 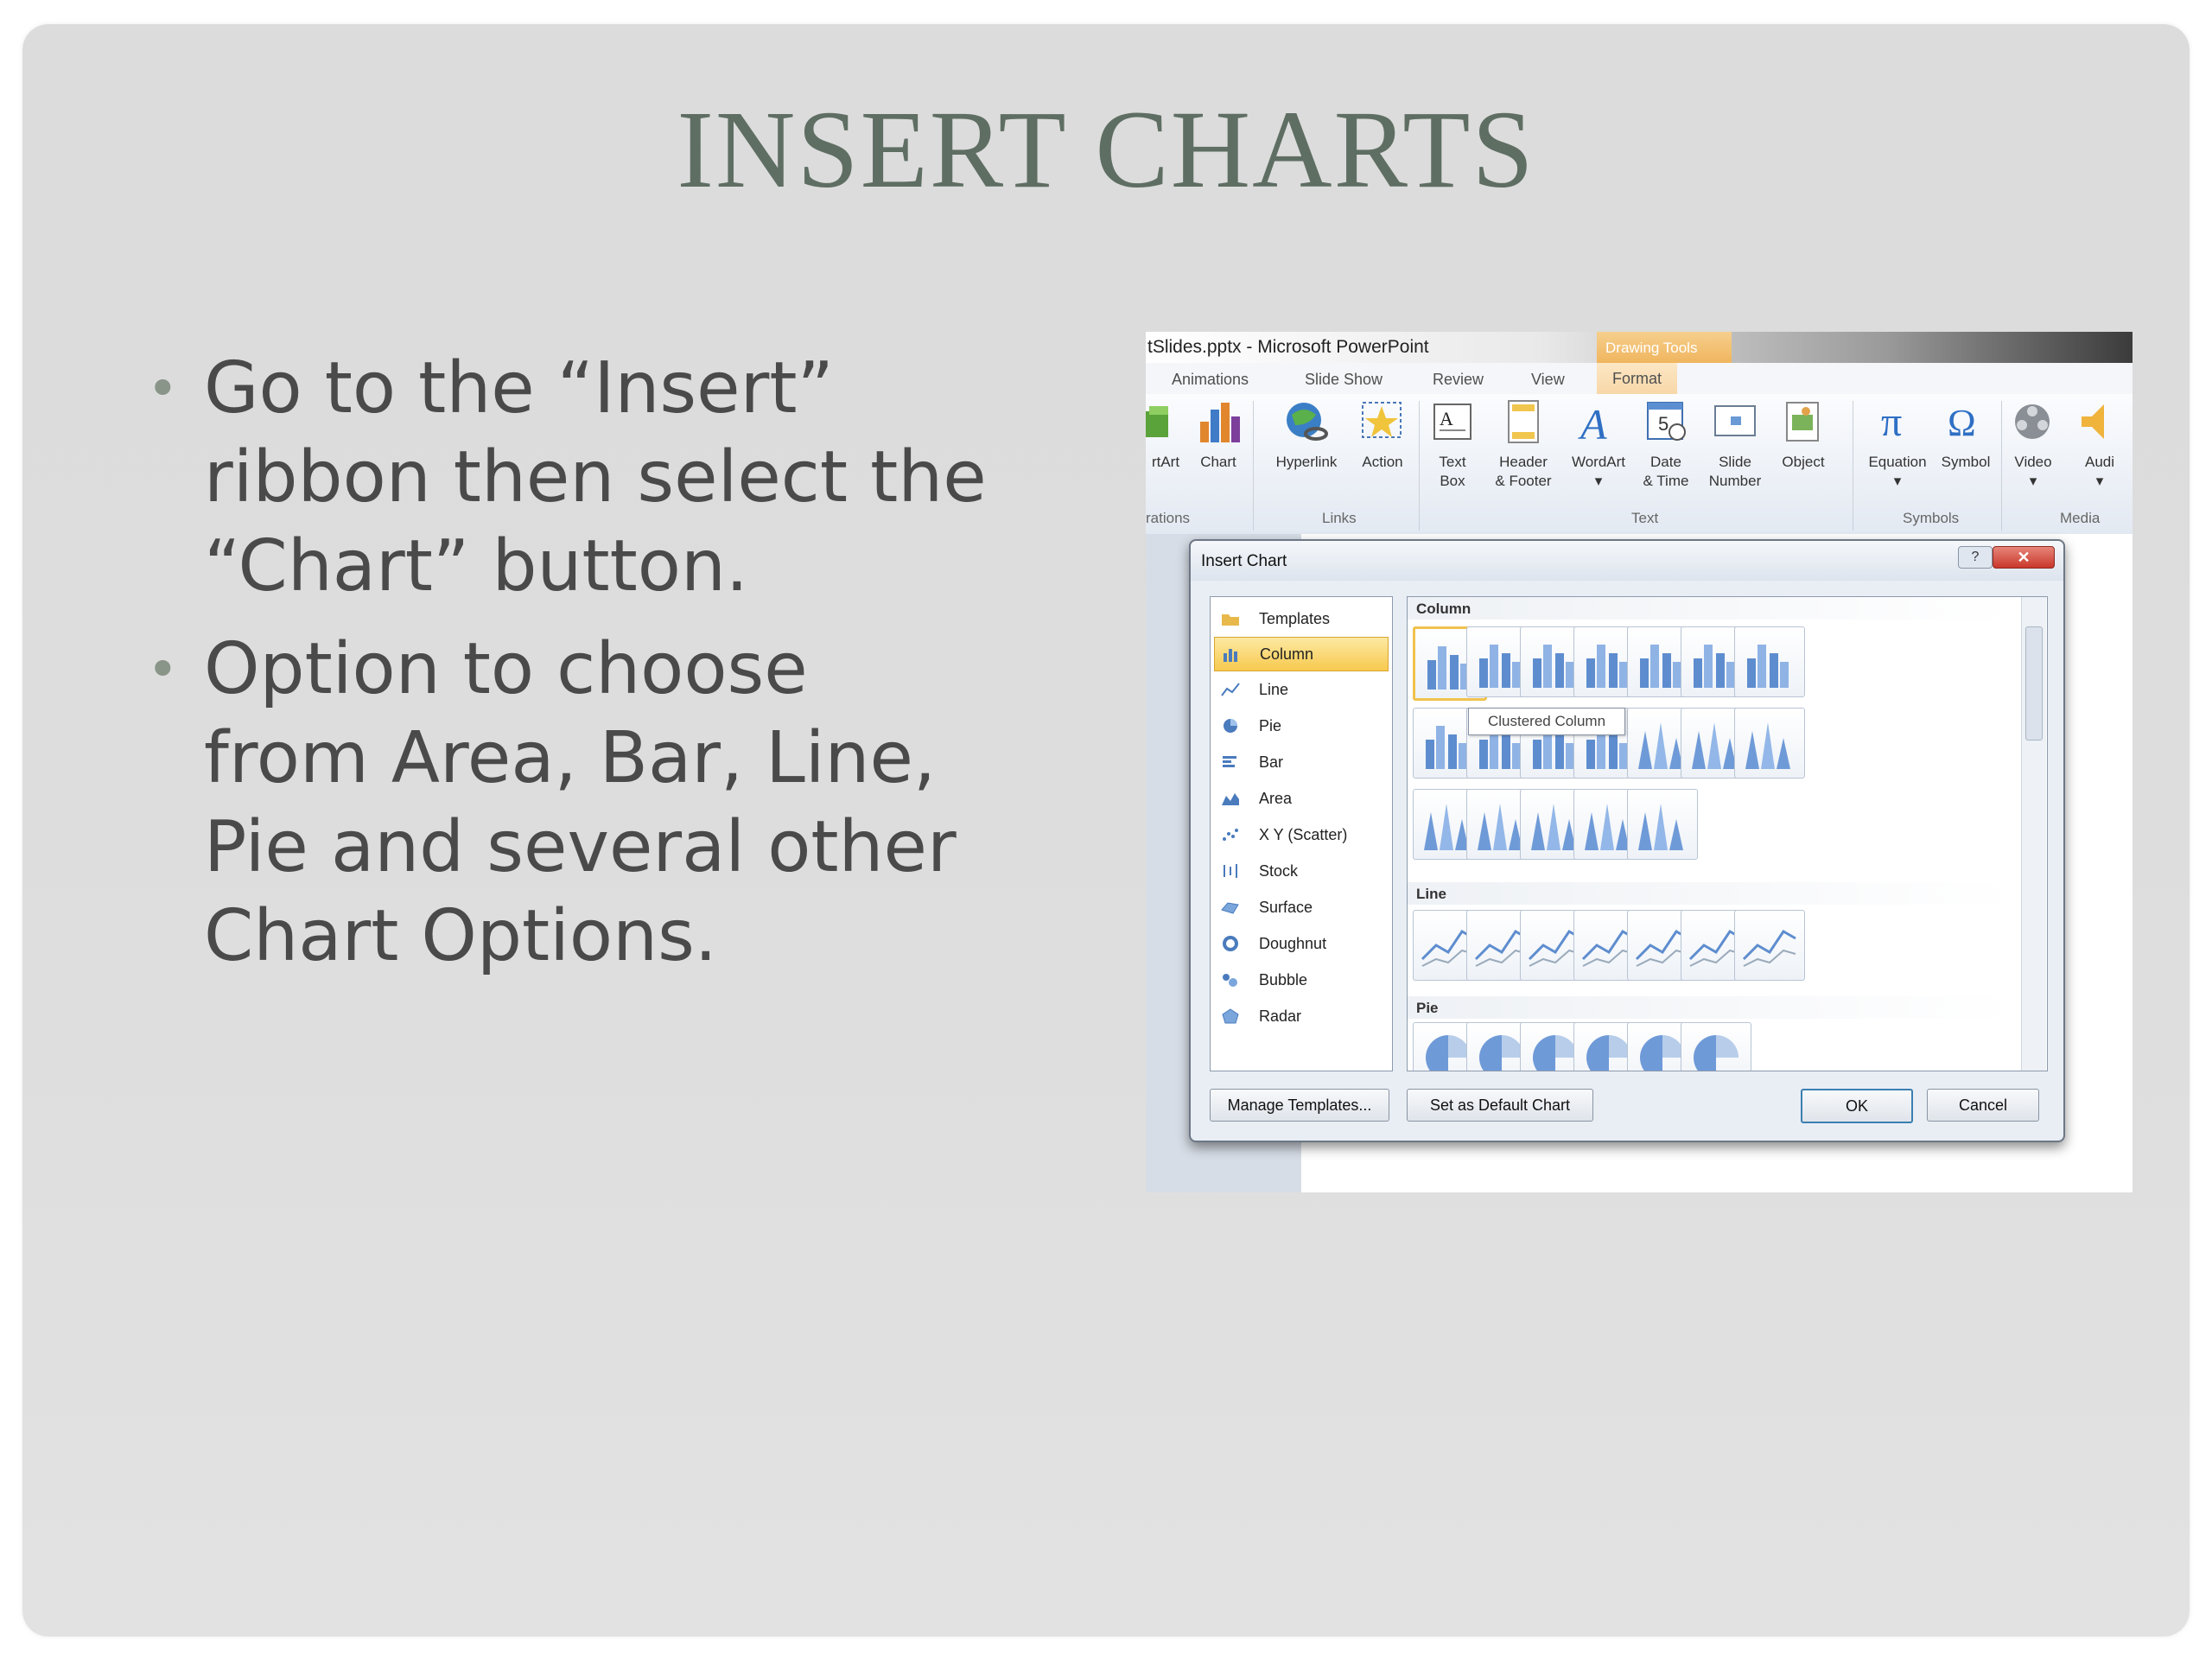 I want to click on section-label: Column, so click(x=1443, y=609).